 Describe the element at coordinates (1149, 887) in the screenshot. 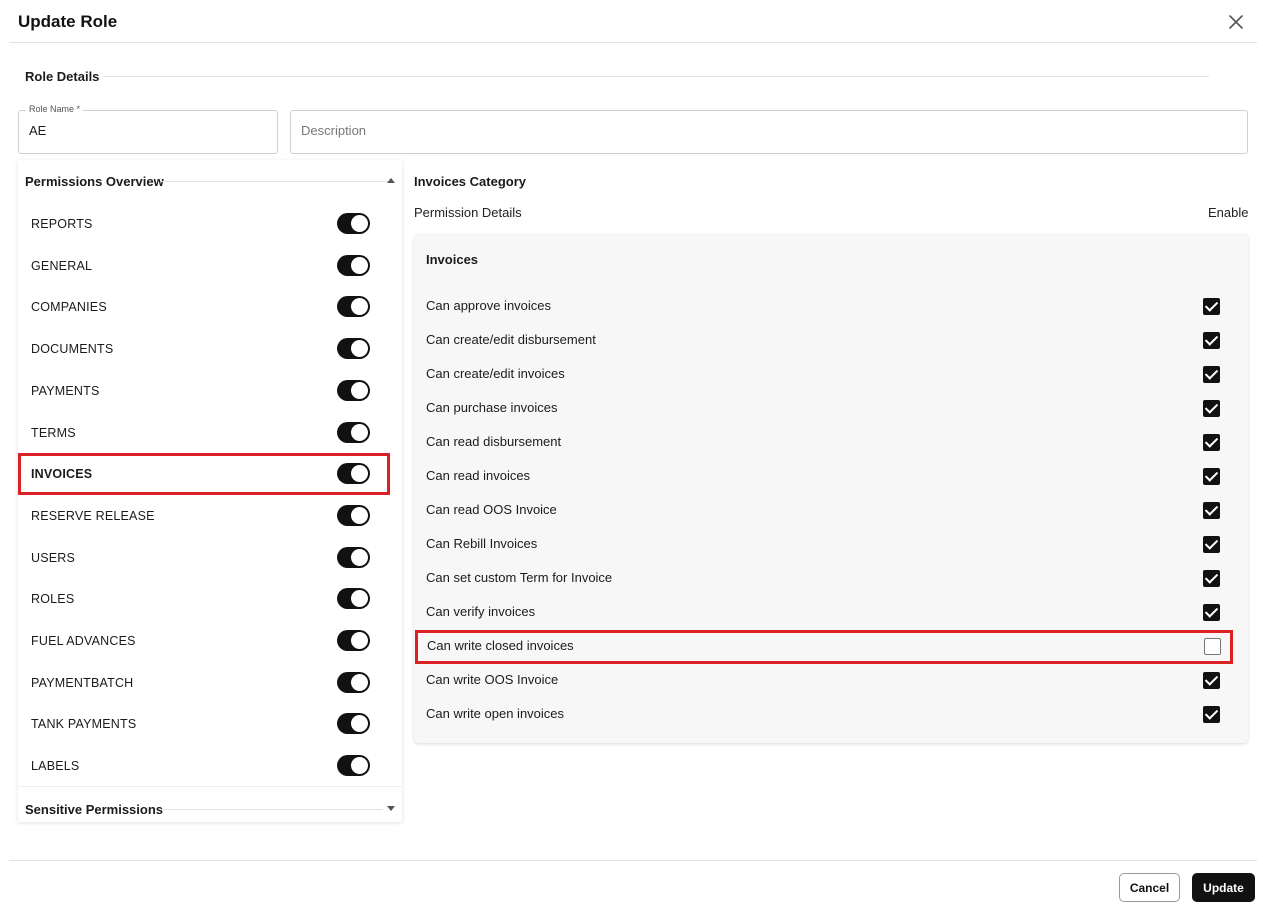

I see `cancel-button: Cancel` at that location.